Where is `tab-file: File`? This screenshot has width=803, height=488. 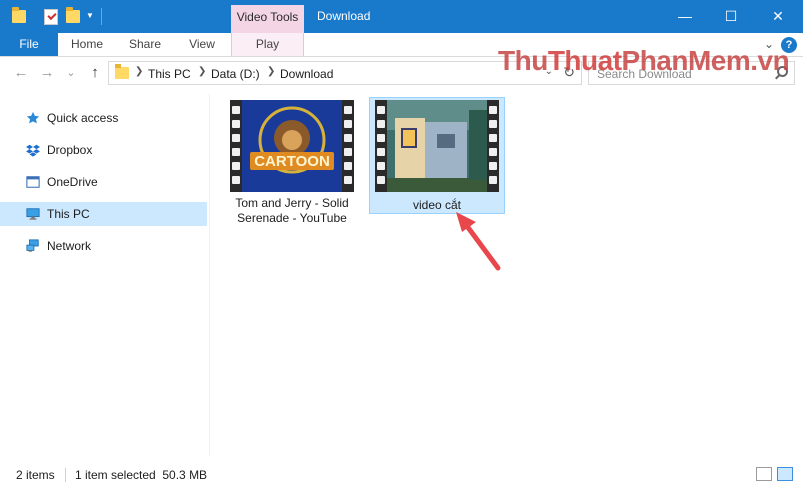
tab-file: File is located at coordinates (29, 44).